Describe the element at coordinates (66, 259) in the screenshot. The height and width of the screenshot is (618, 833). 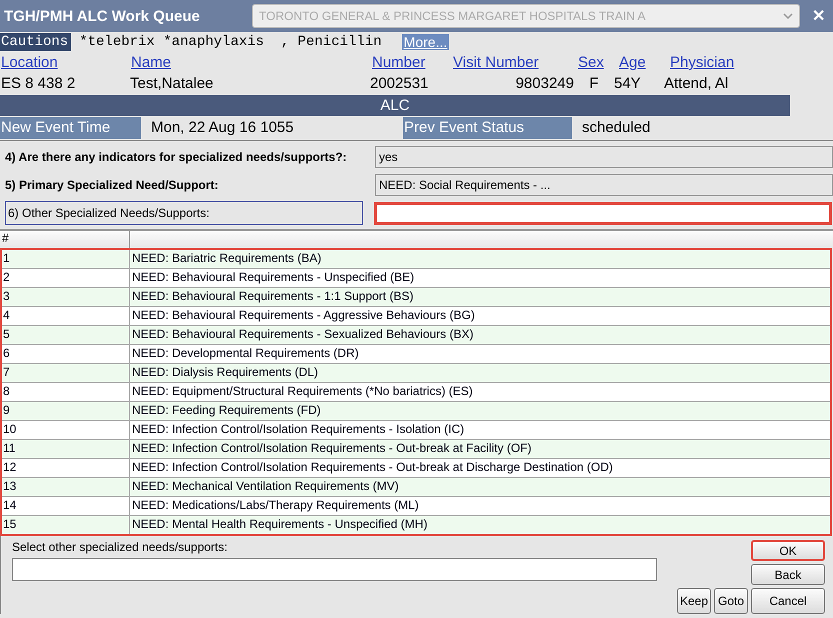
I see `table-cell: 1` at that location.